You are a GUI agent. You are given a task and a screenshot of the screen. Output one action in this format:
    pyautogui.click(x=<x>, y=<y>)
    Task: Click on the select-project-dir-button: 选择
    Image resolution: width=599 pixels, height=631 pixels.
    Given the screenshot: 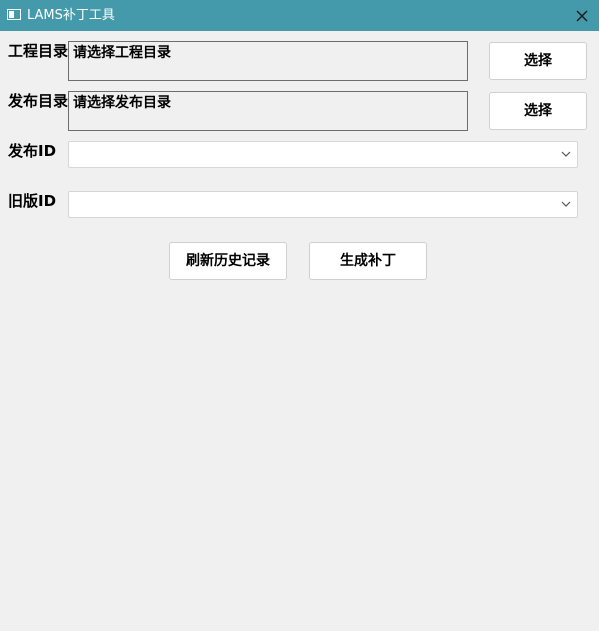 What is the action you would take?
    pyautogui.click(x=538, y=61)
    